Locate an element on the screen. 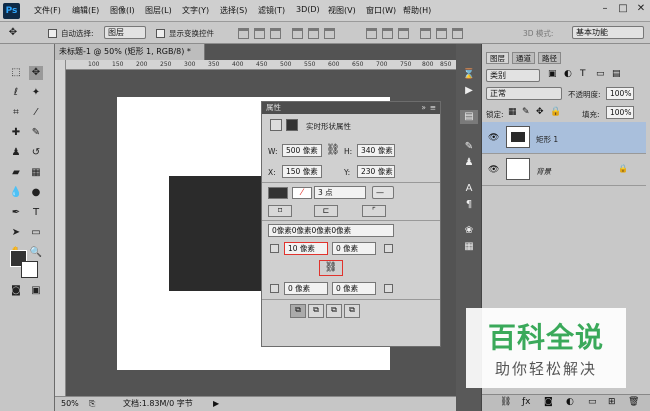 Image resolution: width=650 pixels, height=411 pixels. layer-row-rectangle: 👁 矩形 1 is located at coordinates (564, 138).